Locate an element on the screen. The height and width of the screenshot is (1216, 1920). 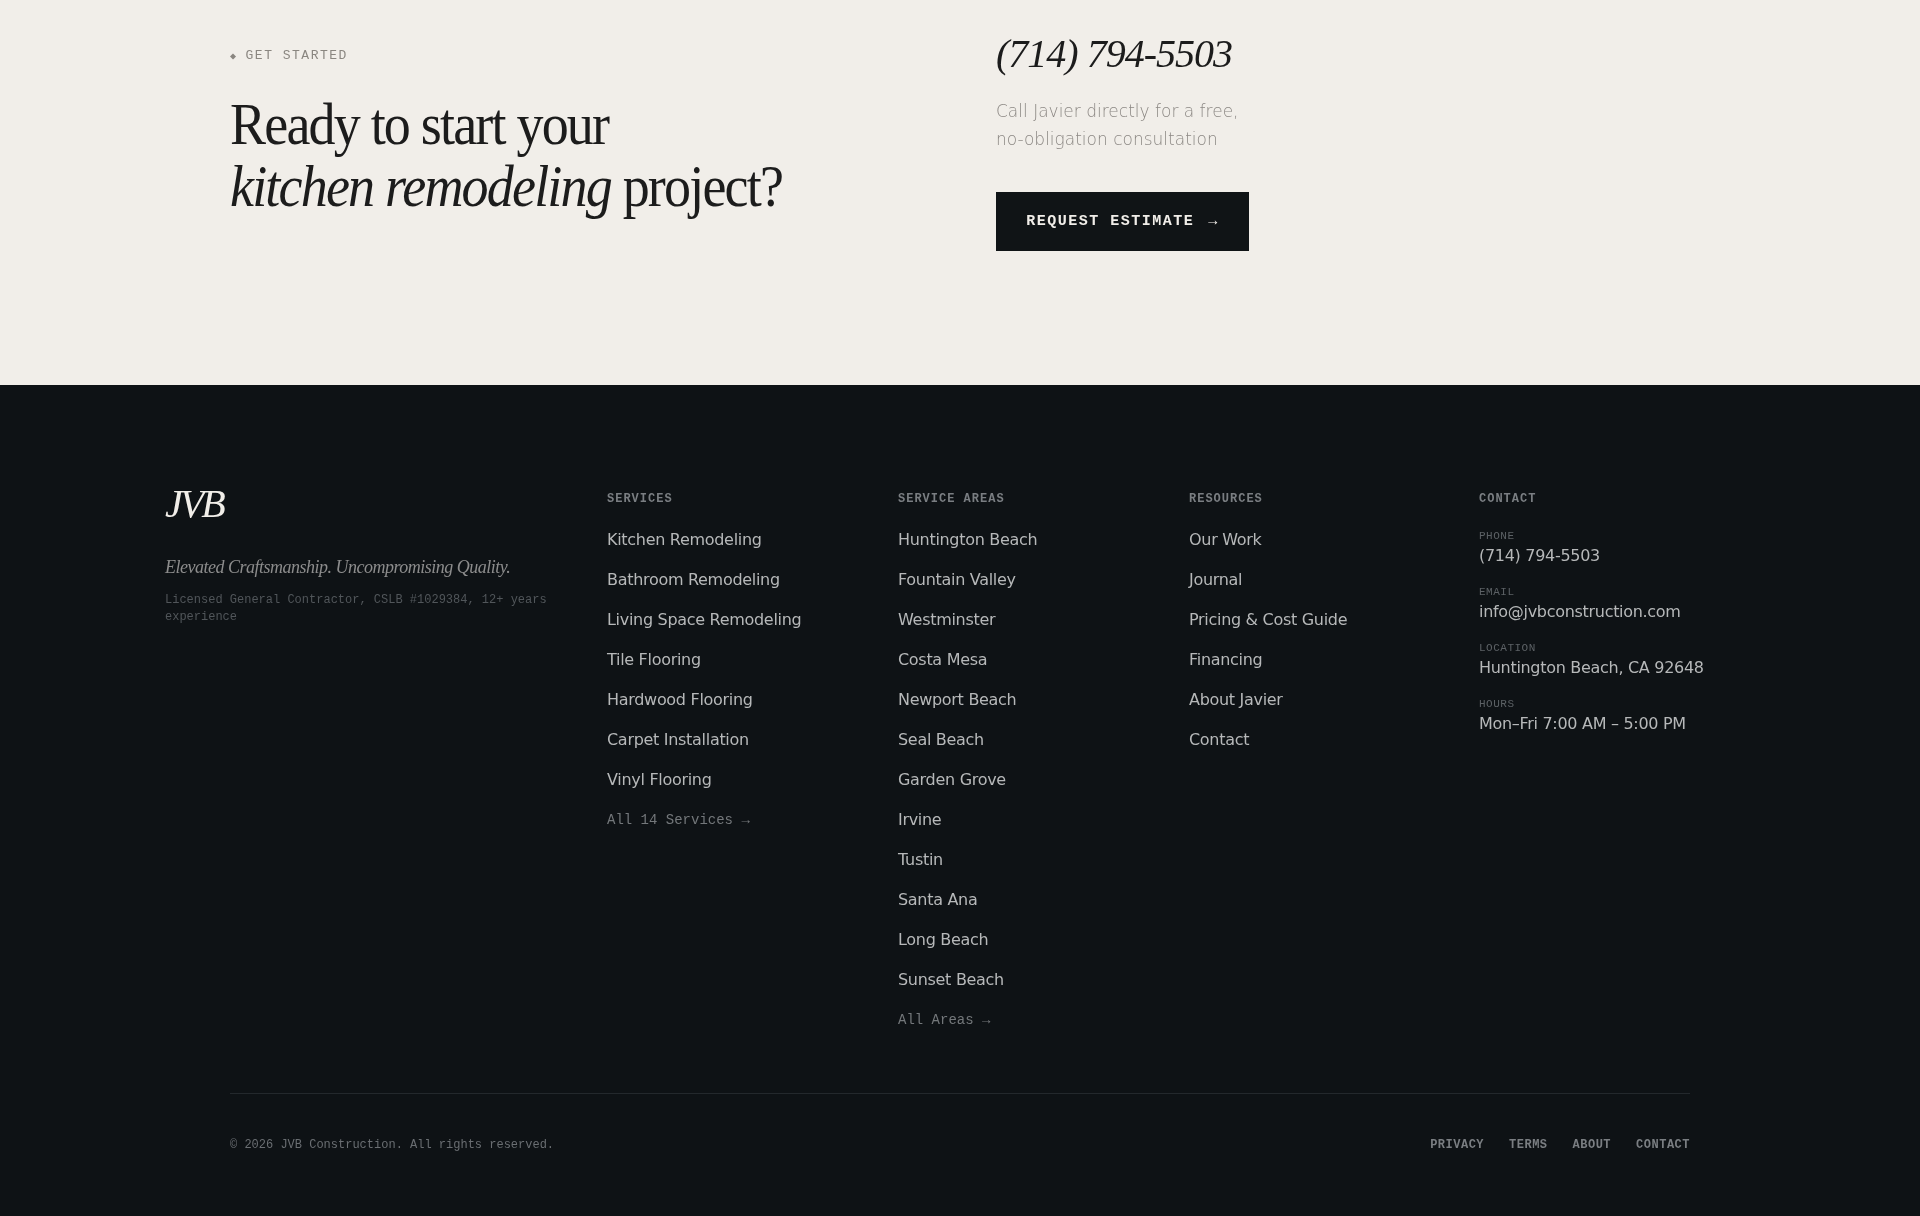
legal-link: TERMS is located at coordinates (1528, 1145).